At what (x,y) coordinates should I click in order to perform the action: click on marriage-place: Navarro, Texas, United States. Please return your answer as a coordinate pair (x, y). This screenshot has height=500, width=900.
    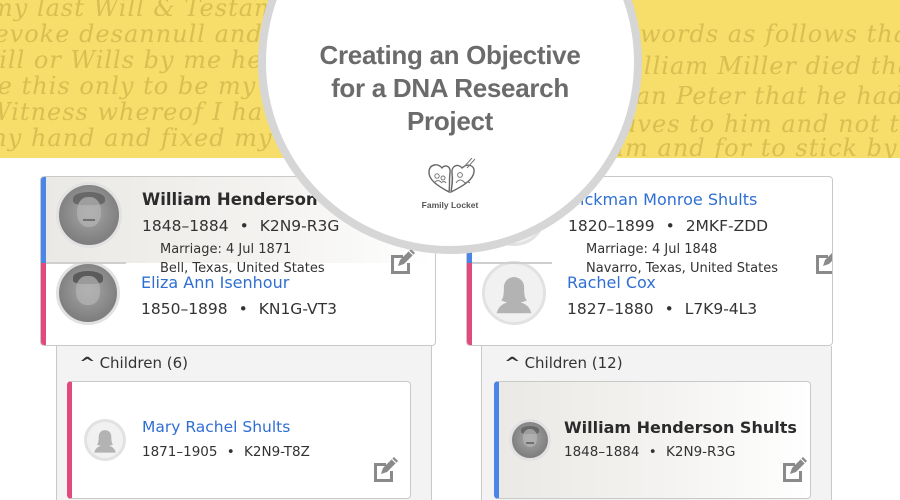
    Looking at the image, I should click on (682, 268).